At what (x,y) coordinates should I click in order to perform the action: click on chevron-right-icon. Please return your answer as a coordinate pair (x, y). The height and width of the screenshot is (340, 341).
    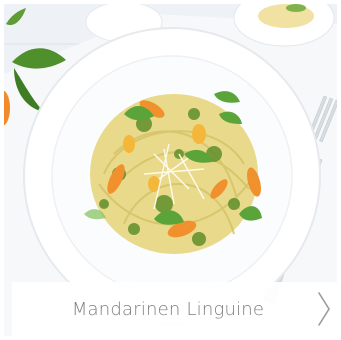
    Looking at the image, I should click on (324, 309).